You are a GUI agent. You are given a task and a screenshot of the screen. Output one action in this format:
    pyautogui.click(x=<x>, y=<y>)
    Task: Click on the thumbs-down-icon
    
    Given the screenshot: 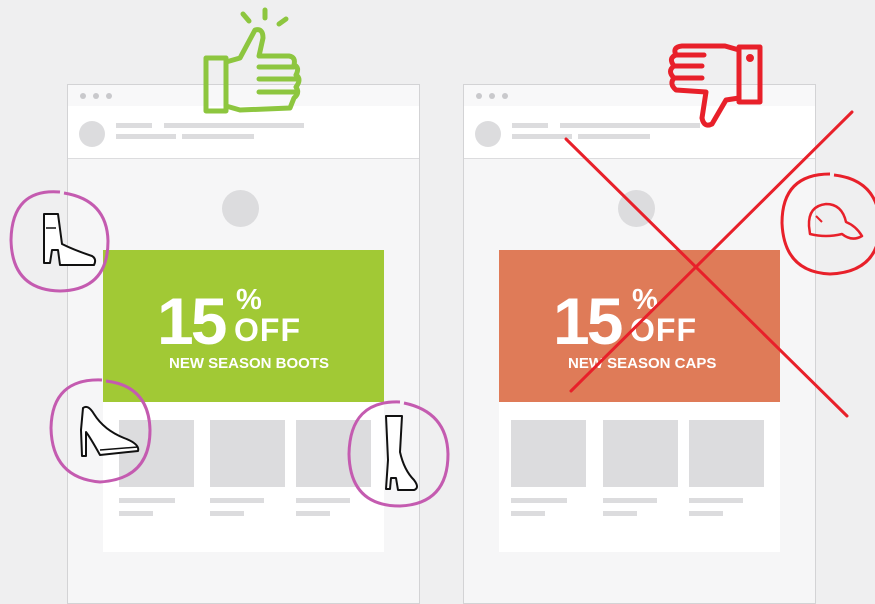 What is the action you would take?
    pyautogui.click(x=715, y=85)
    